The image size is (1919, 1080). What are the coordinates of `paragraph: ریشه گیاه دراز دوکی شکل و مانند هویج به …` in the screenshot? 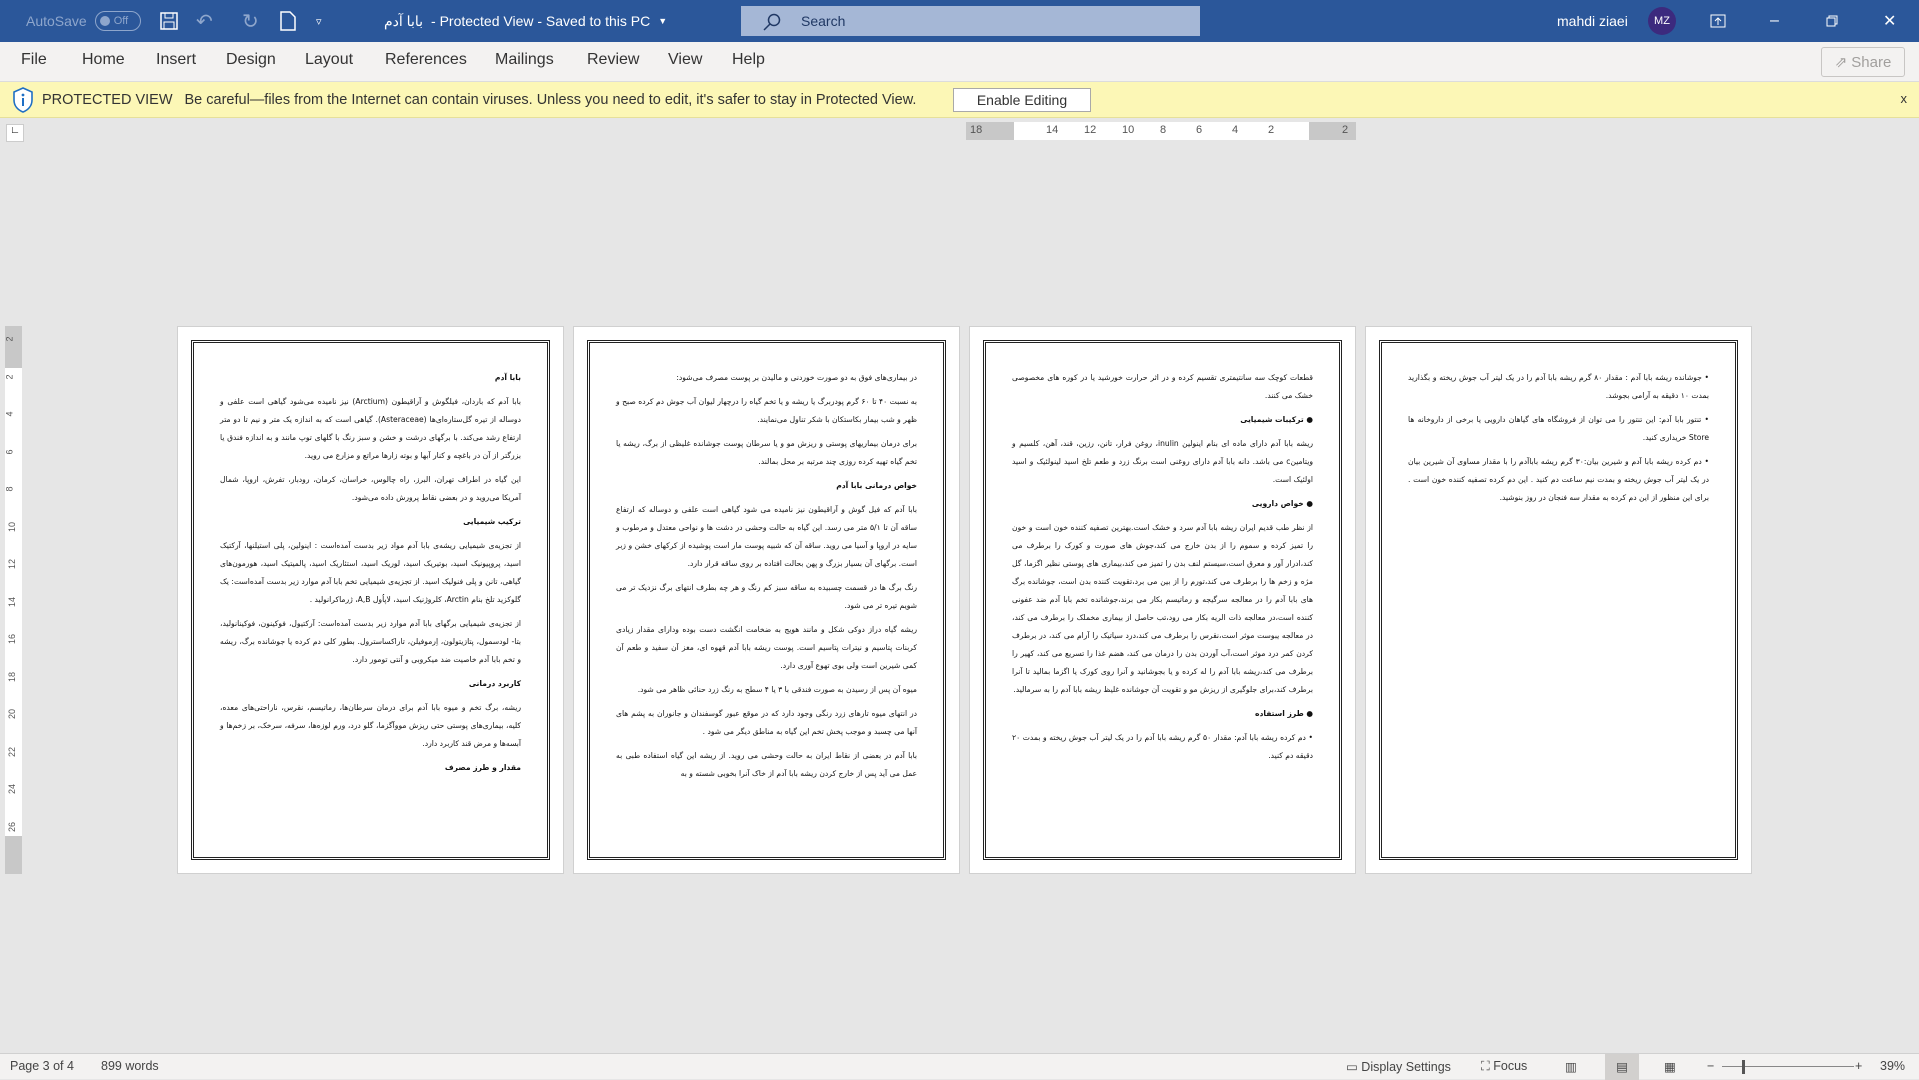 It's located at (766, 647).